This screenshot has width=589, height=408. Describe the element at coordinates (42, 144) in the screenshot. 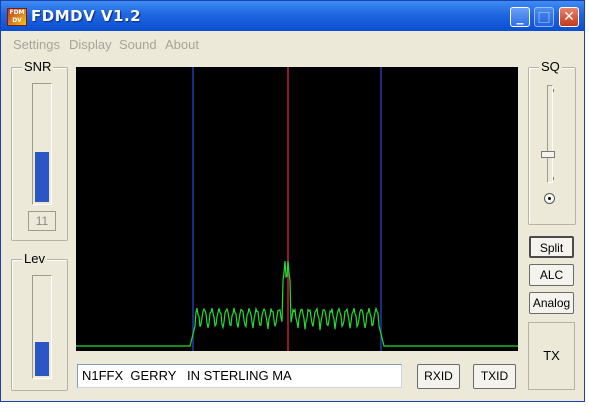

I see `snr-meter` at that location.